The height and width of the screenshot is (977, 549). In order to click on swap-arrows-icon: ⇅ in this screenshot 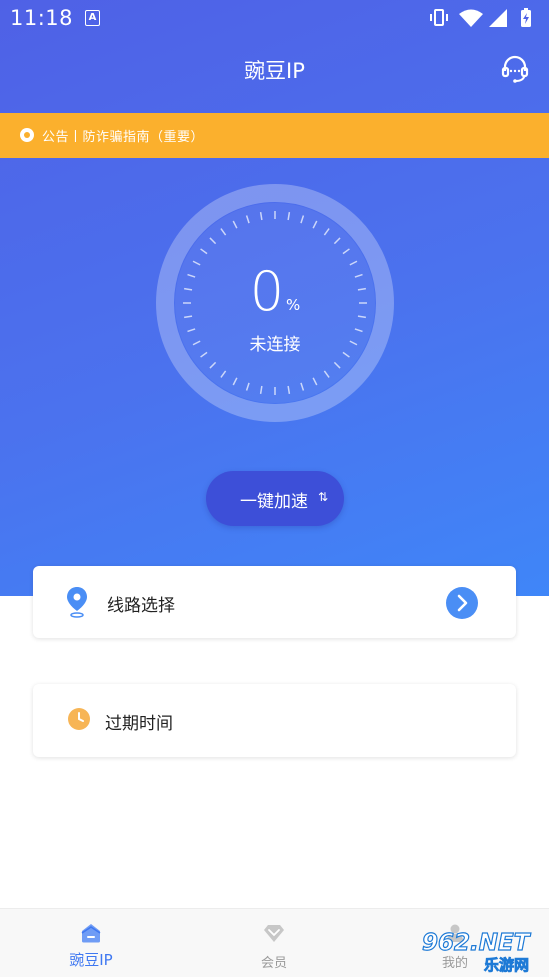, I will do `click(323, 497)`.